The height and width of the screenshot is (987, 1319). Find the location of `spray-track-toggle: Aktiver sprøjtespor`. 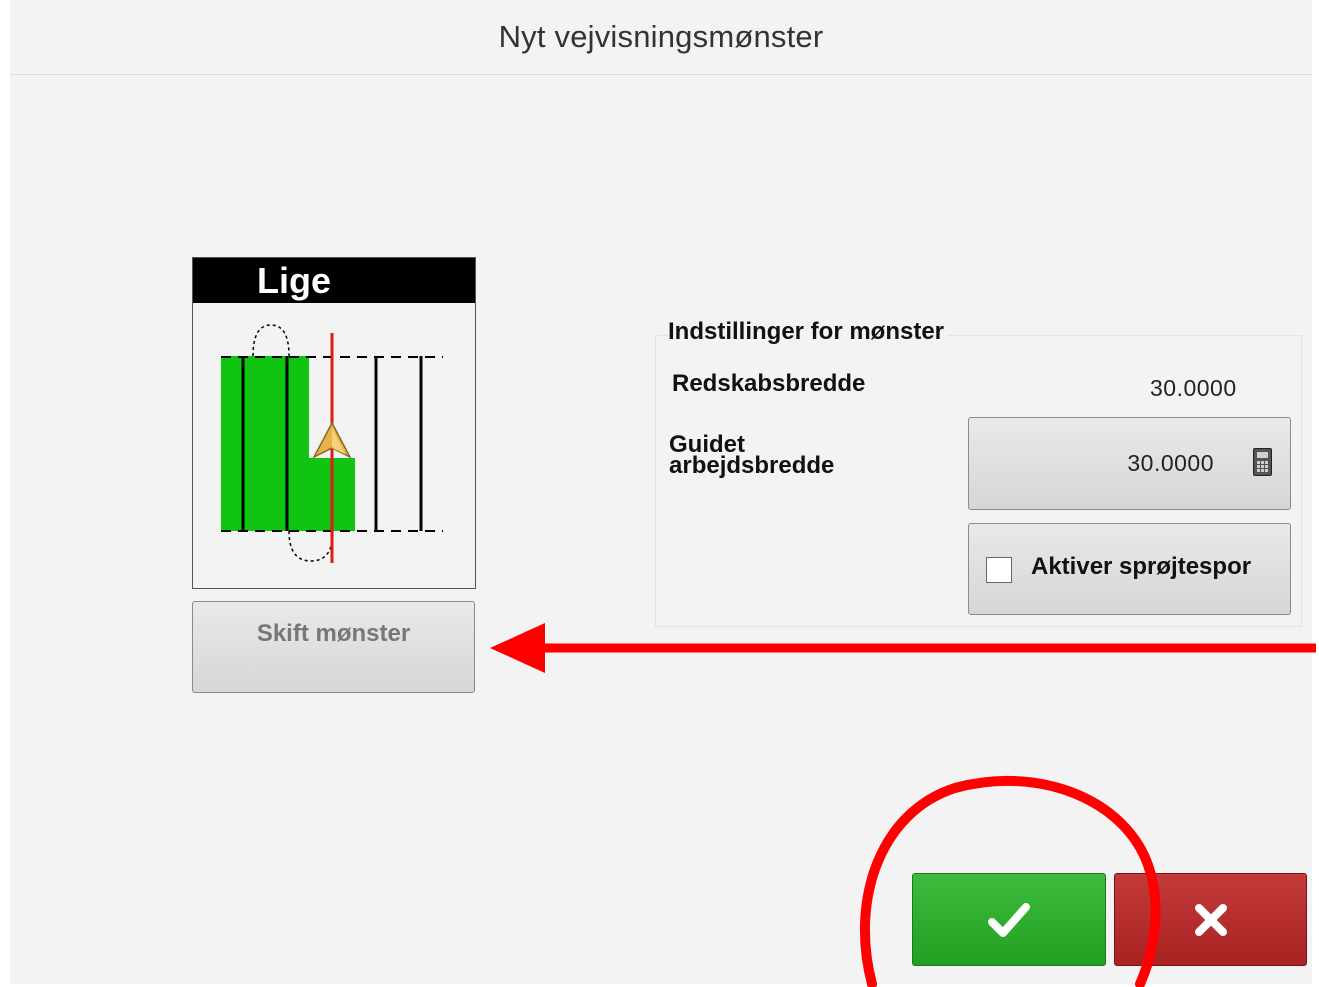

spray-track-toggle: Aktiver sprøjtespor is located at coordinates (1129, 569).